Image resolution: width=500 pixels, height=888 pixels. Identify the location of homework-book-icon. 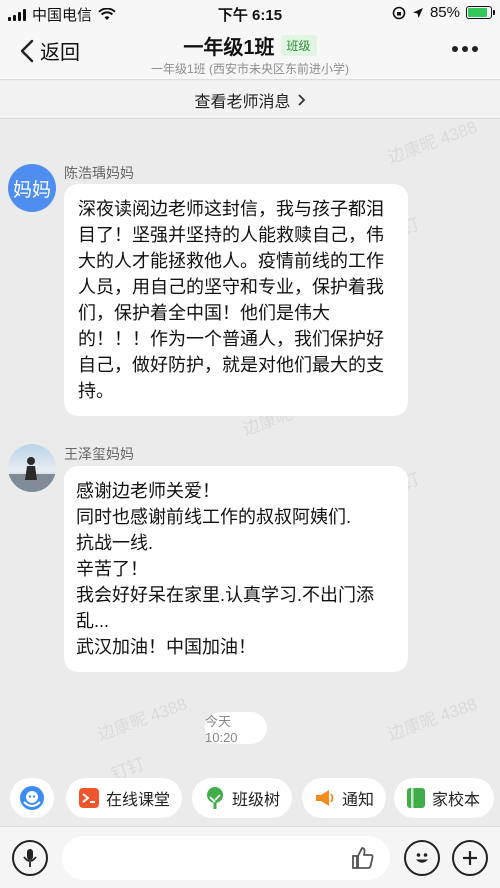
(416, 798).